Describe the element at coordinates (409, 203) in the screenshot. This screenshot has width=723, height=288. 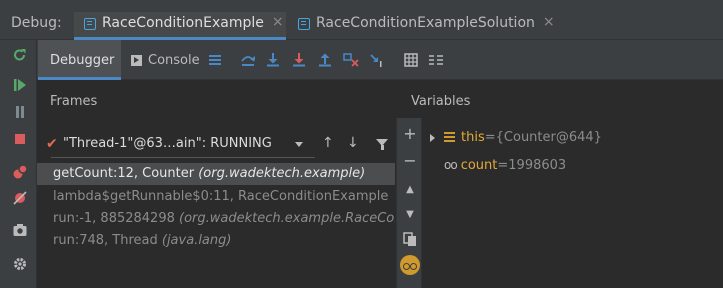
I see `variables-side-toolbar: + − ▲ ▼` at that location.